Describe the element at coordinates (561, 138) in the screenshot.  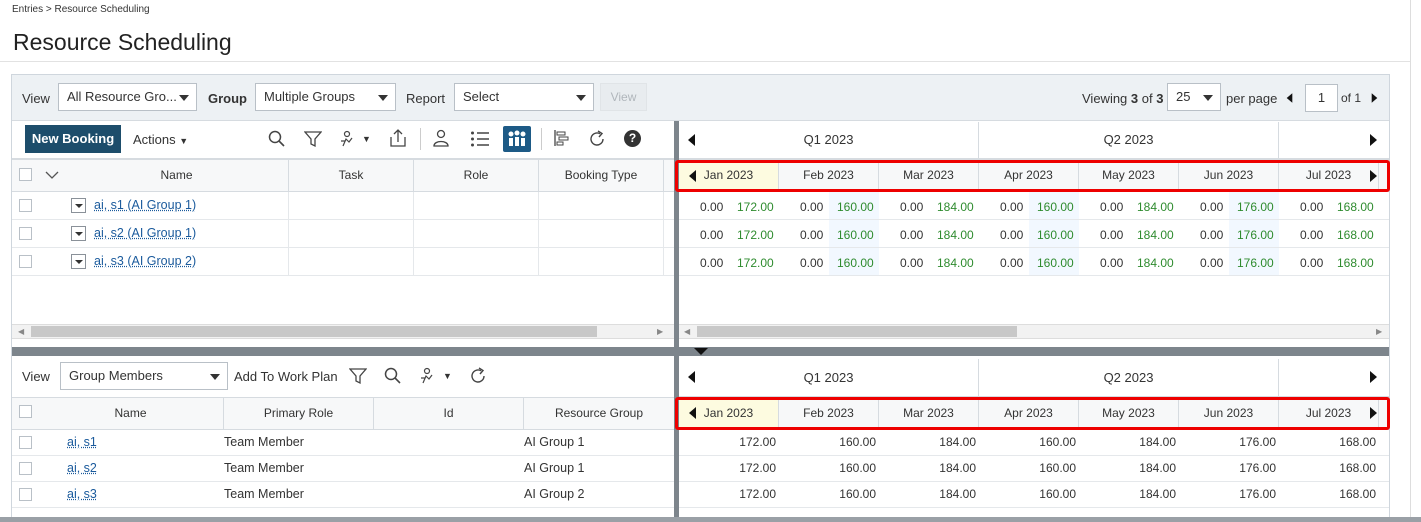
I see `gantt-icon` at that location.